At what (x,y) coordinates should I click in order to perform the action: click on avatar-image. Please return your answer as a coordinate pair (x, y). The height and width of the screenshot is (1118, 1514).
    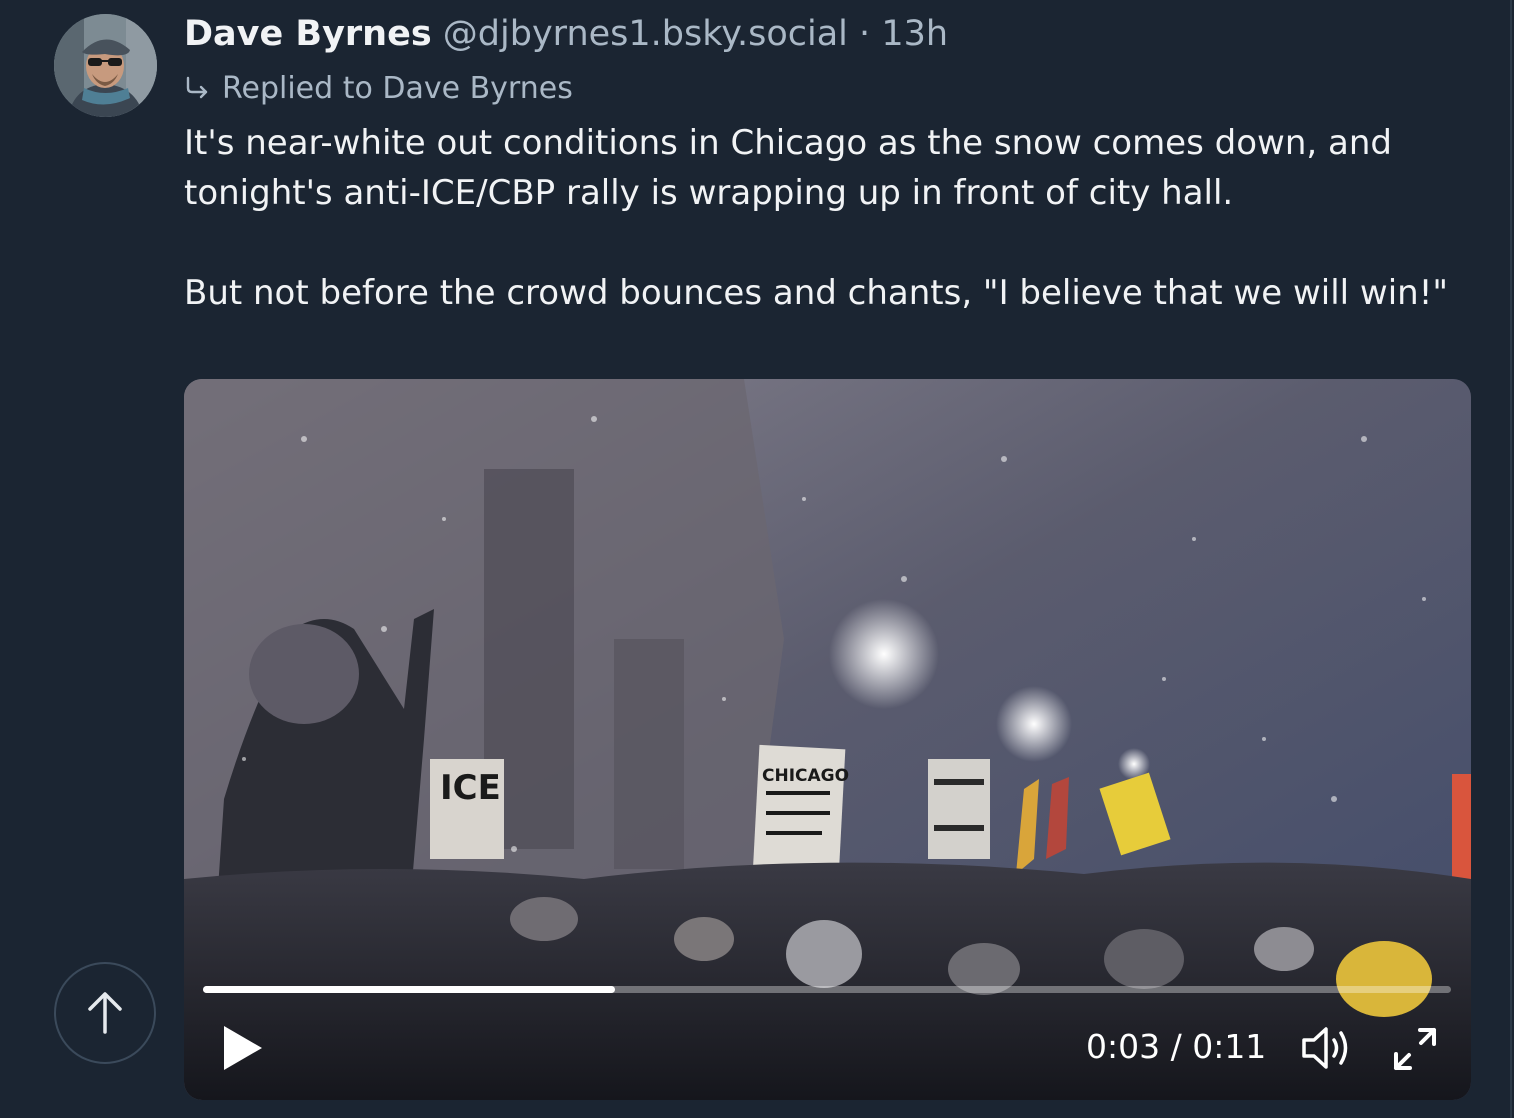
    Looking at the image, I should click on (105, 65).